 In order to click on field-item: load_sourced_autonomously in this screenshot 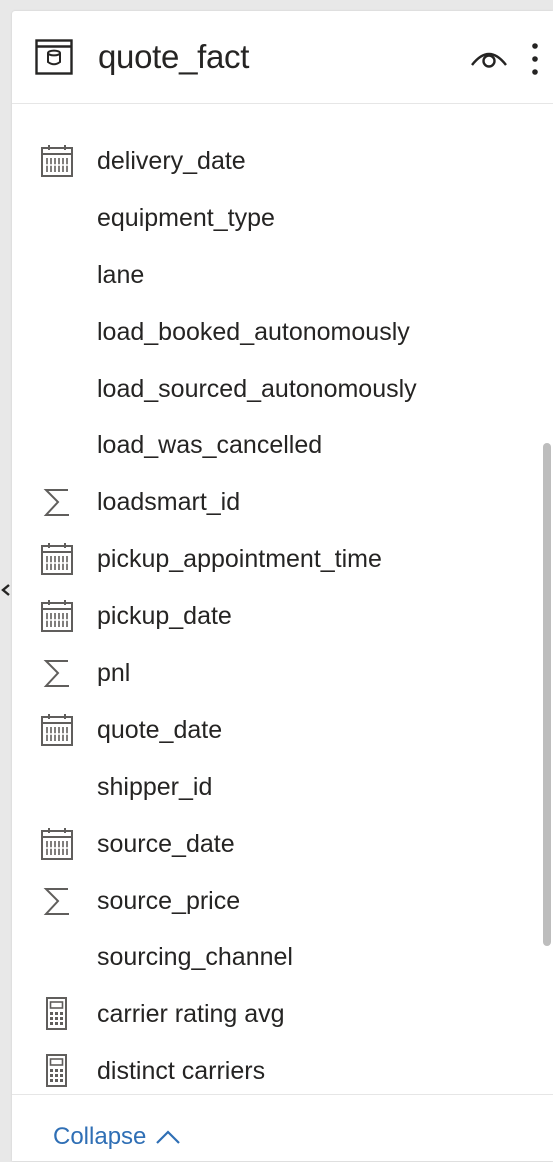, I will do `click(272, 387)`.